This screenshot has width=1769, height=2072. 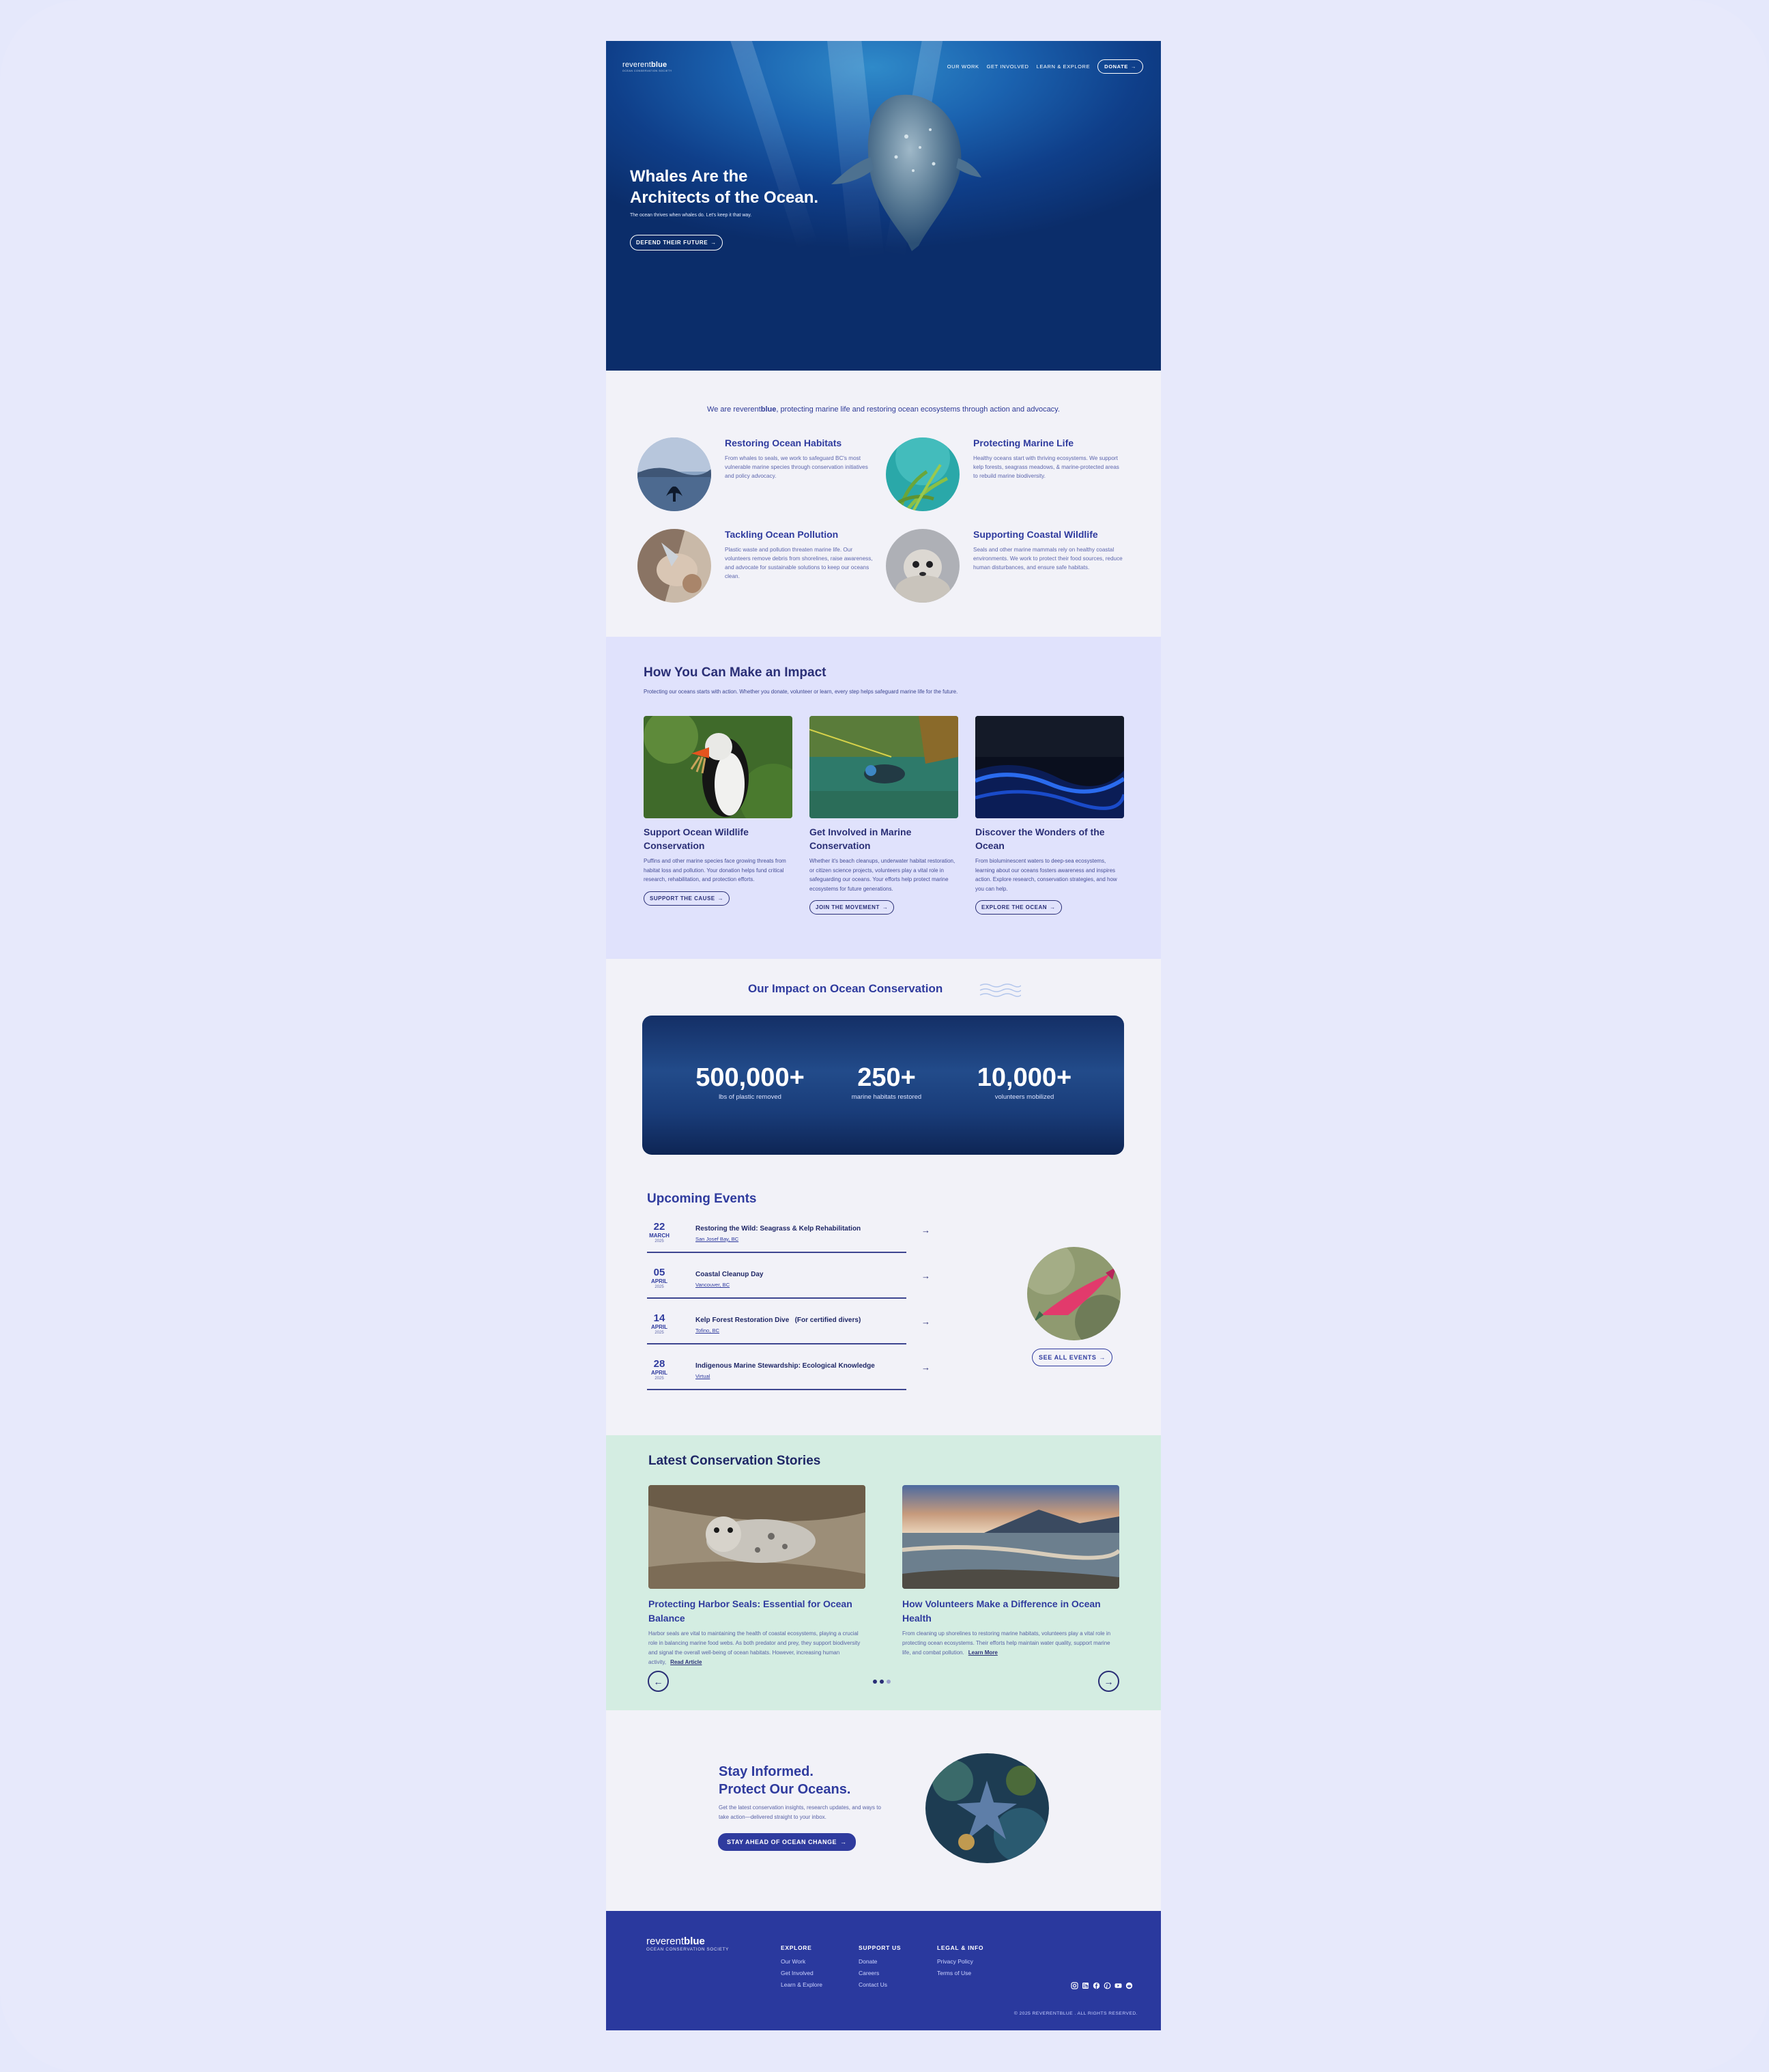 I want to click on facebook-icon, so click(x=1096, y=1985).